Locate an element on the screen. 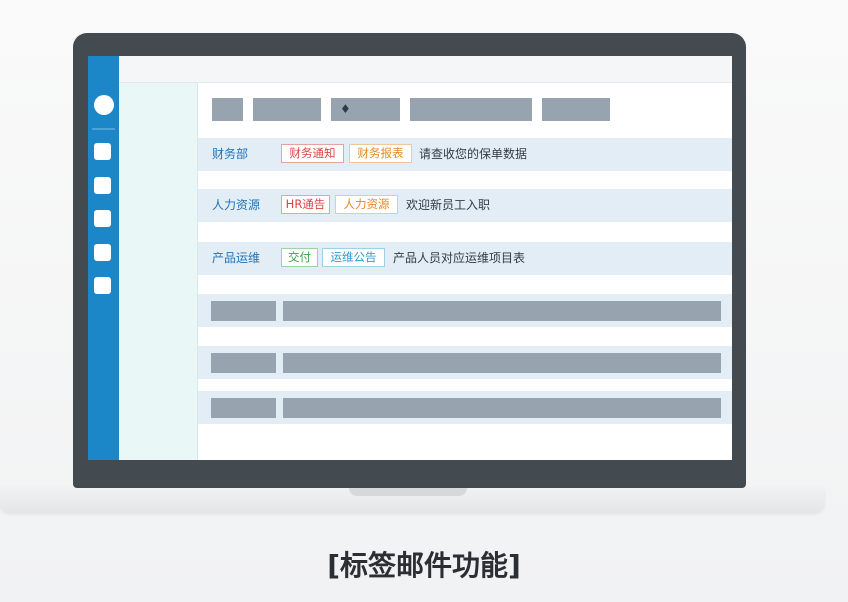  mail-tag: 运维公告 is located at coordinates (353, 257).